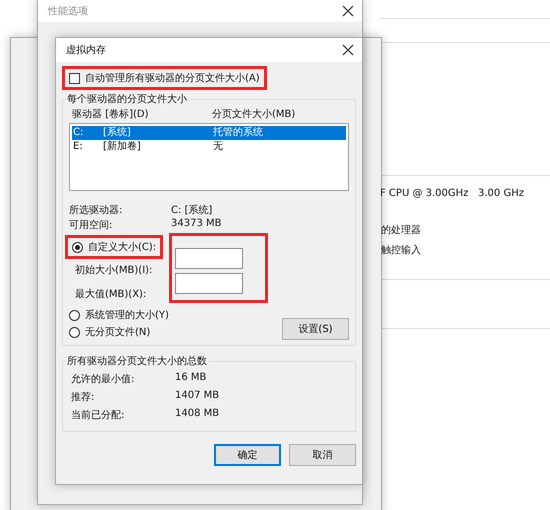 The image size is (550, 510). What do you see at coordinates (501, 193) in the screenshot?
I see `speed-text: 3.00 GHz` at bounding box center [501, 193].